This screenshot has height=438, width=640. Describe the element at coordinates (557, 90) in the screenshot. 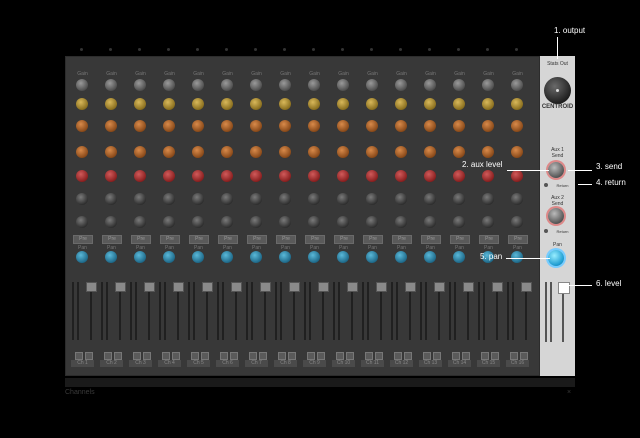

I see `output-knob` at that location.